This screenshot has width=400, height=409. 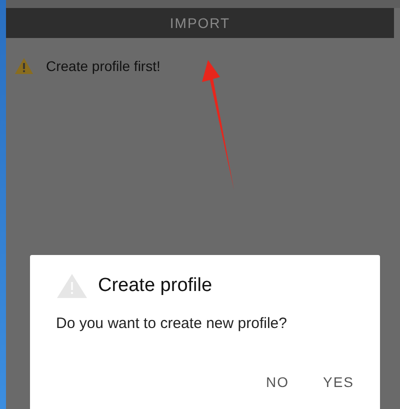 What do you see at coordinates (155, 286) in the screenshot?
I see `dialog-title: Create profile` at bounding box center [155, 286].